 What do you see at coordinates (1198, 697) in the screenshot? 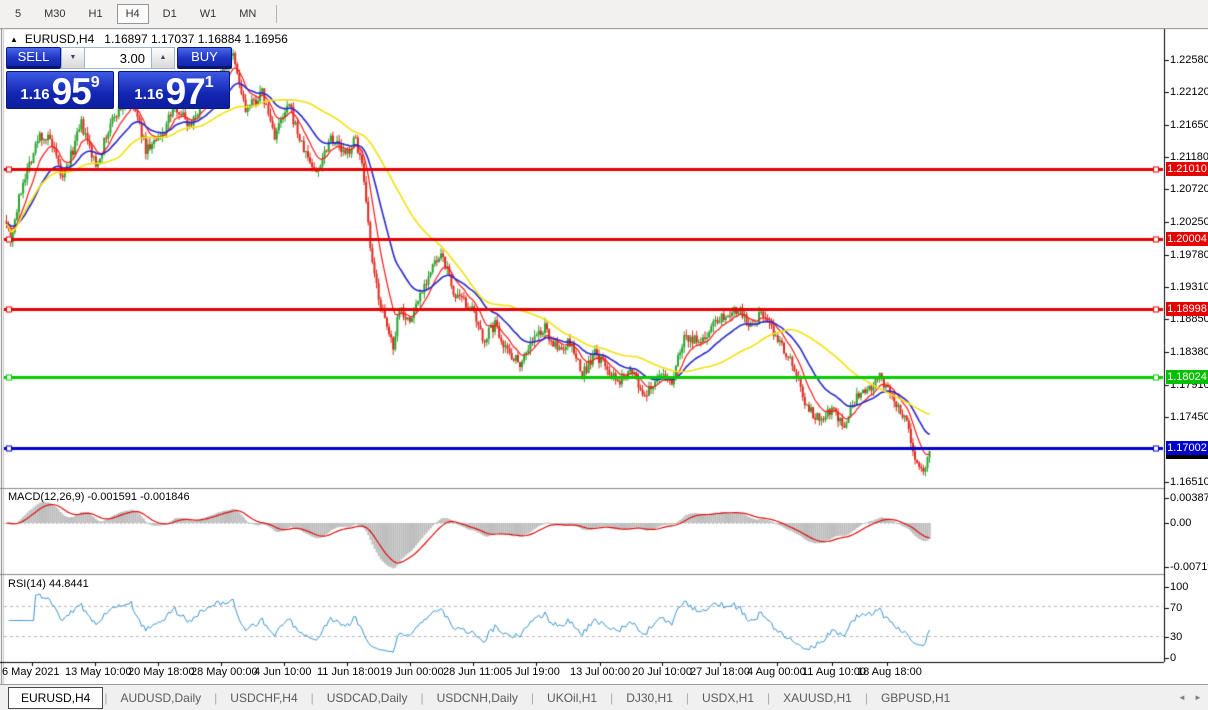
I see `tab-scroll-right-icon: ►` at bounding box center [1198, 697].